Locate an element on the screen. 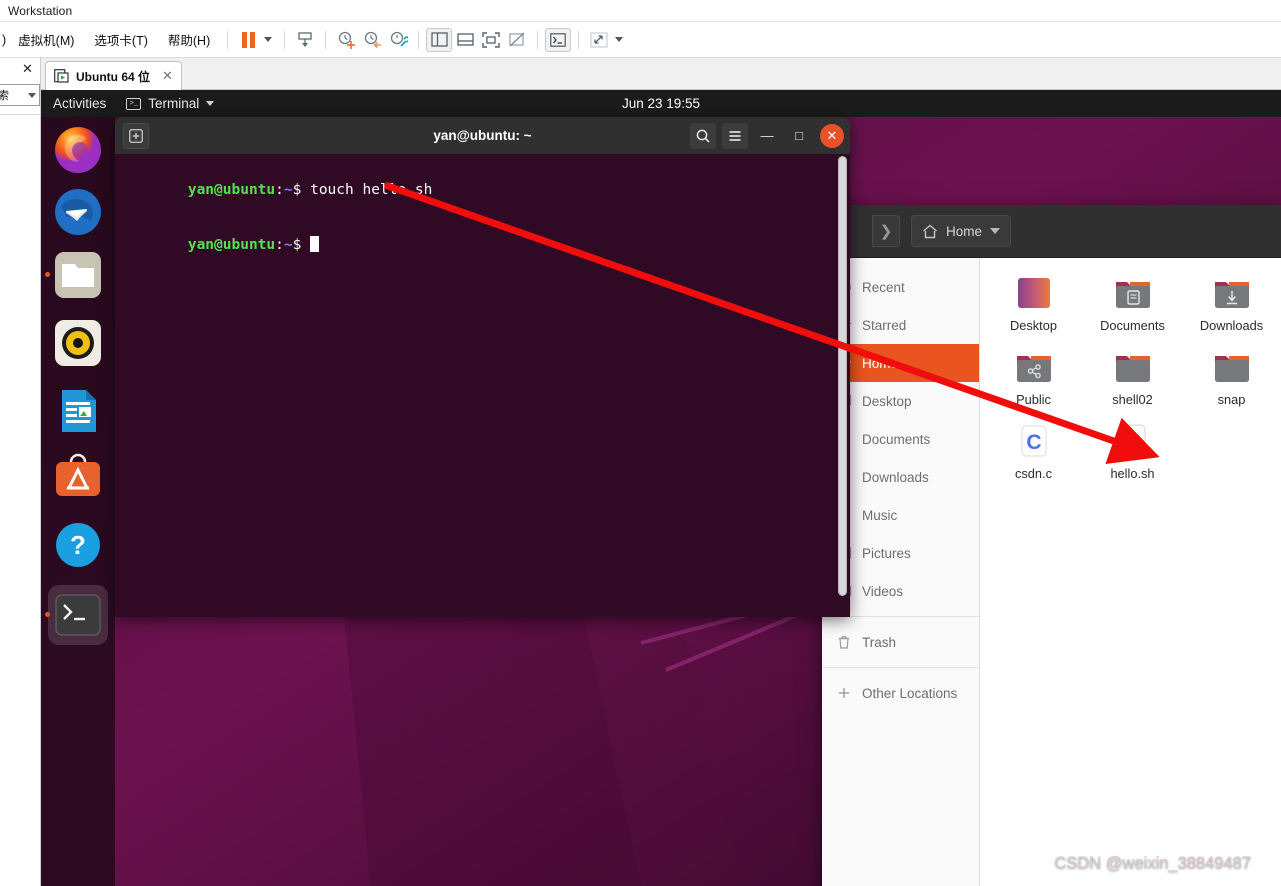  help-icon: ? is located at coordinates (78, 545).